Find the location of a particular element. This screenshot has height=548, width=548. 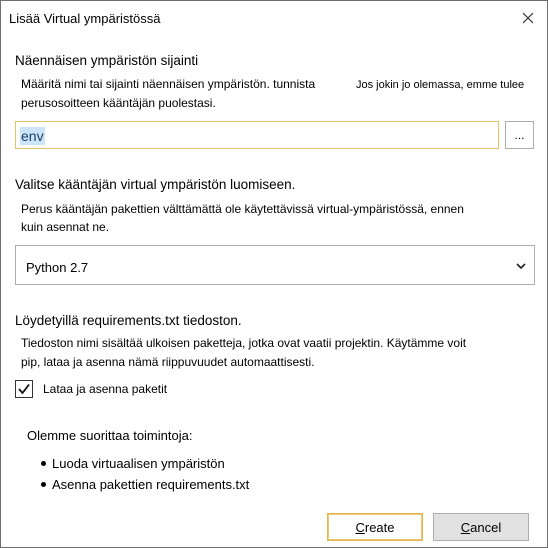

install-packages-checkbox is located at coordinates (24, 389).